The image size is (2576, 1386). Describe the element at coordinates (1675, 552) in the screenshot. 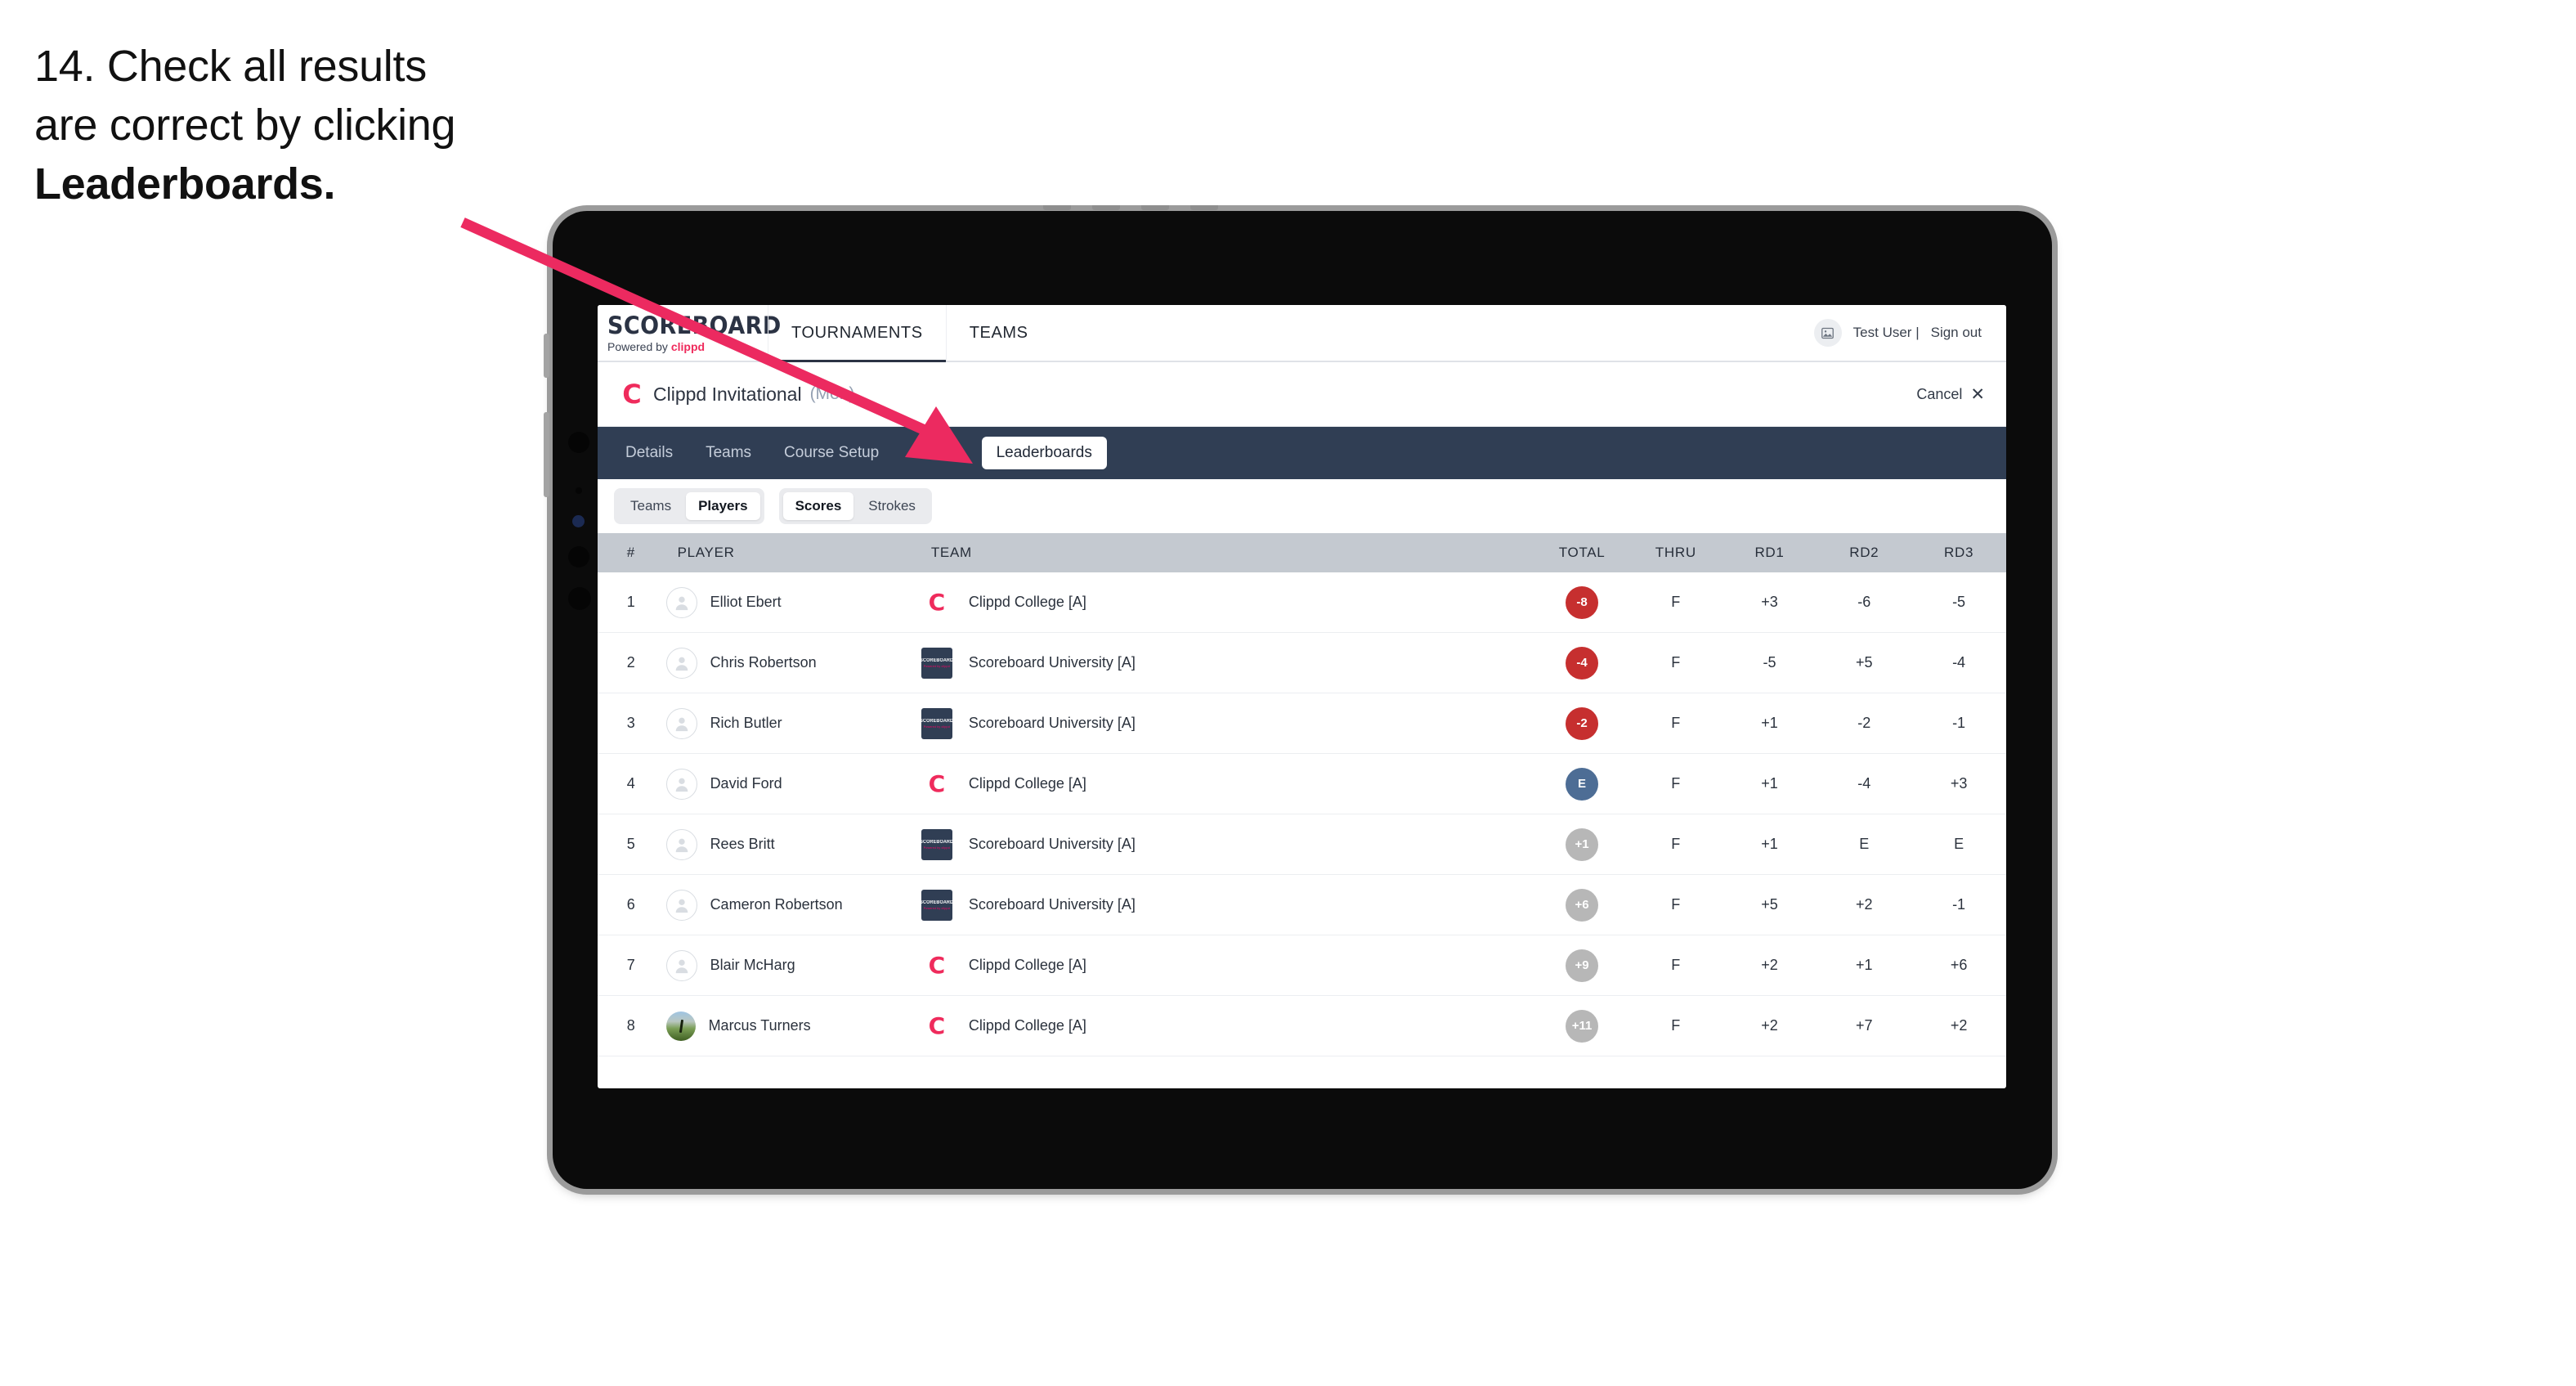

I see `column-thru: THRU` at that location.